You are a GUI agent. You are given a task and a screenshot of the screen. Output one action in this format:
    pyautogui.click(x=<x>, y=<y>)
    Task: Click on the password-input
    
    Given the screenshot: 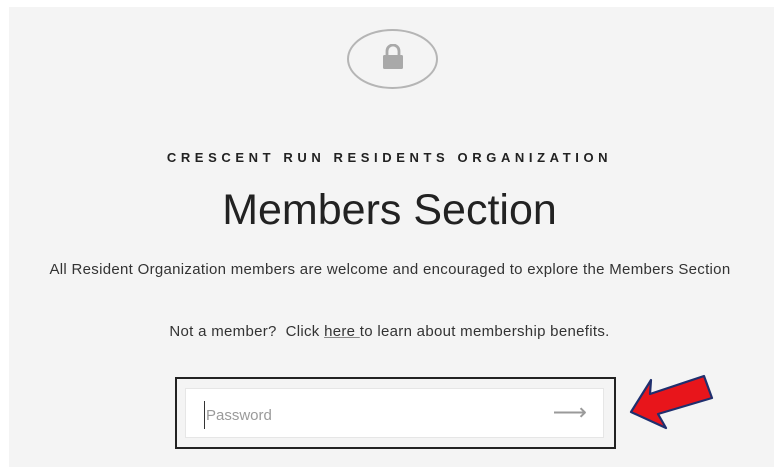 What is the action you would take?
    pyautogui.click(x=356, y=415)
    